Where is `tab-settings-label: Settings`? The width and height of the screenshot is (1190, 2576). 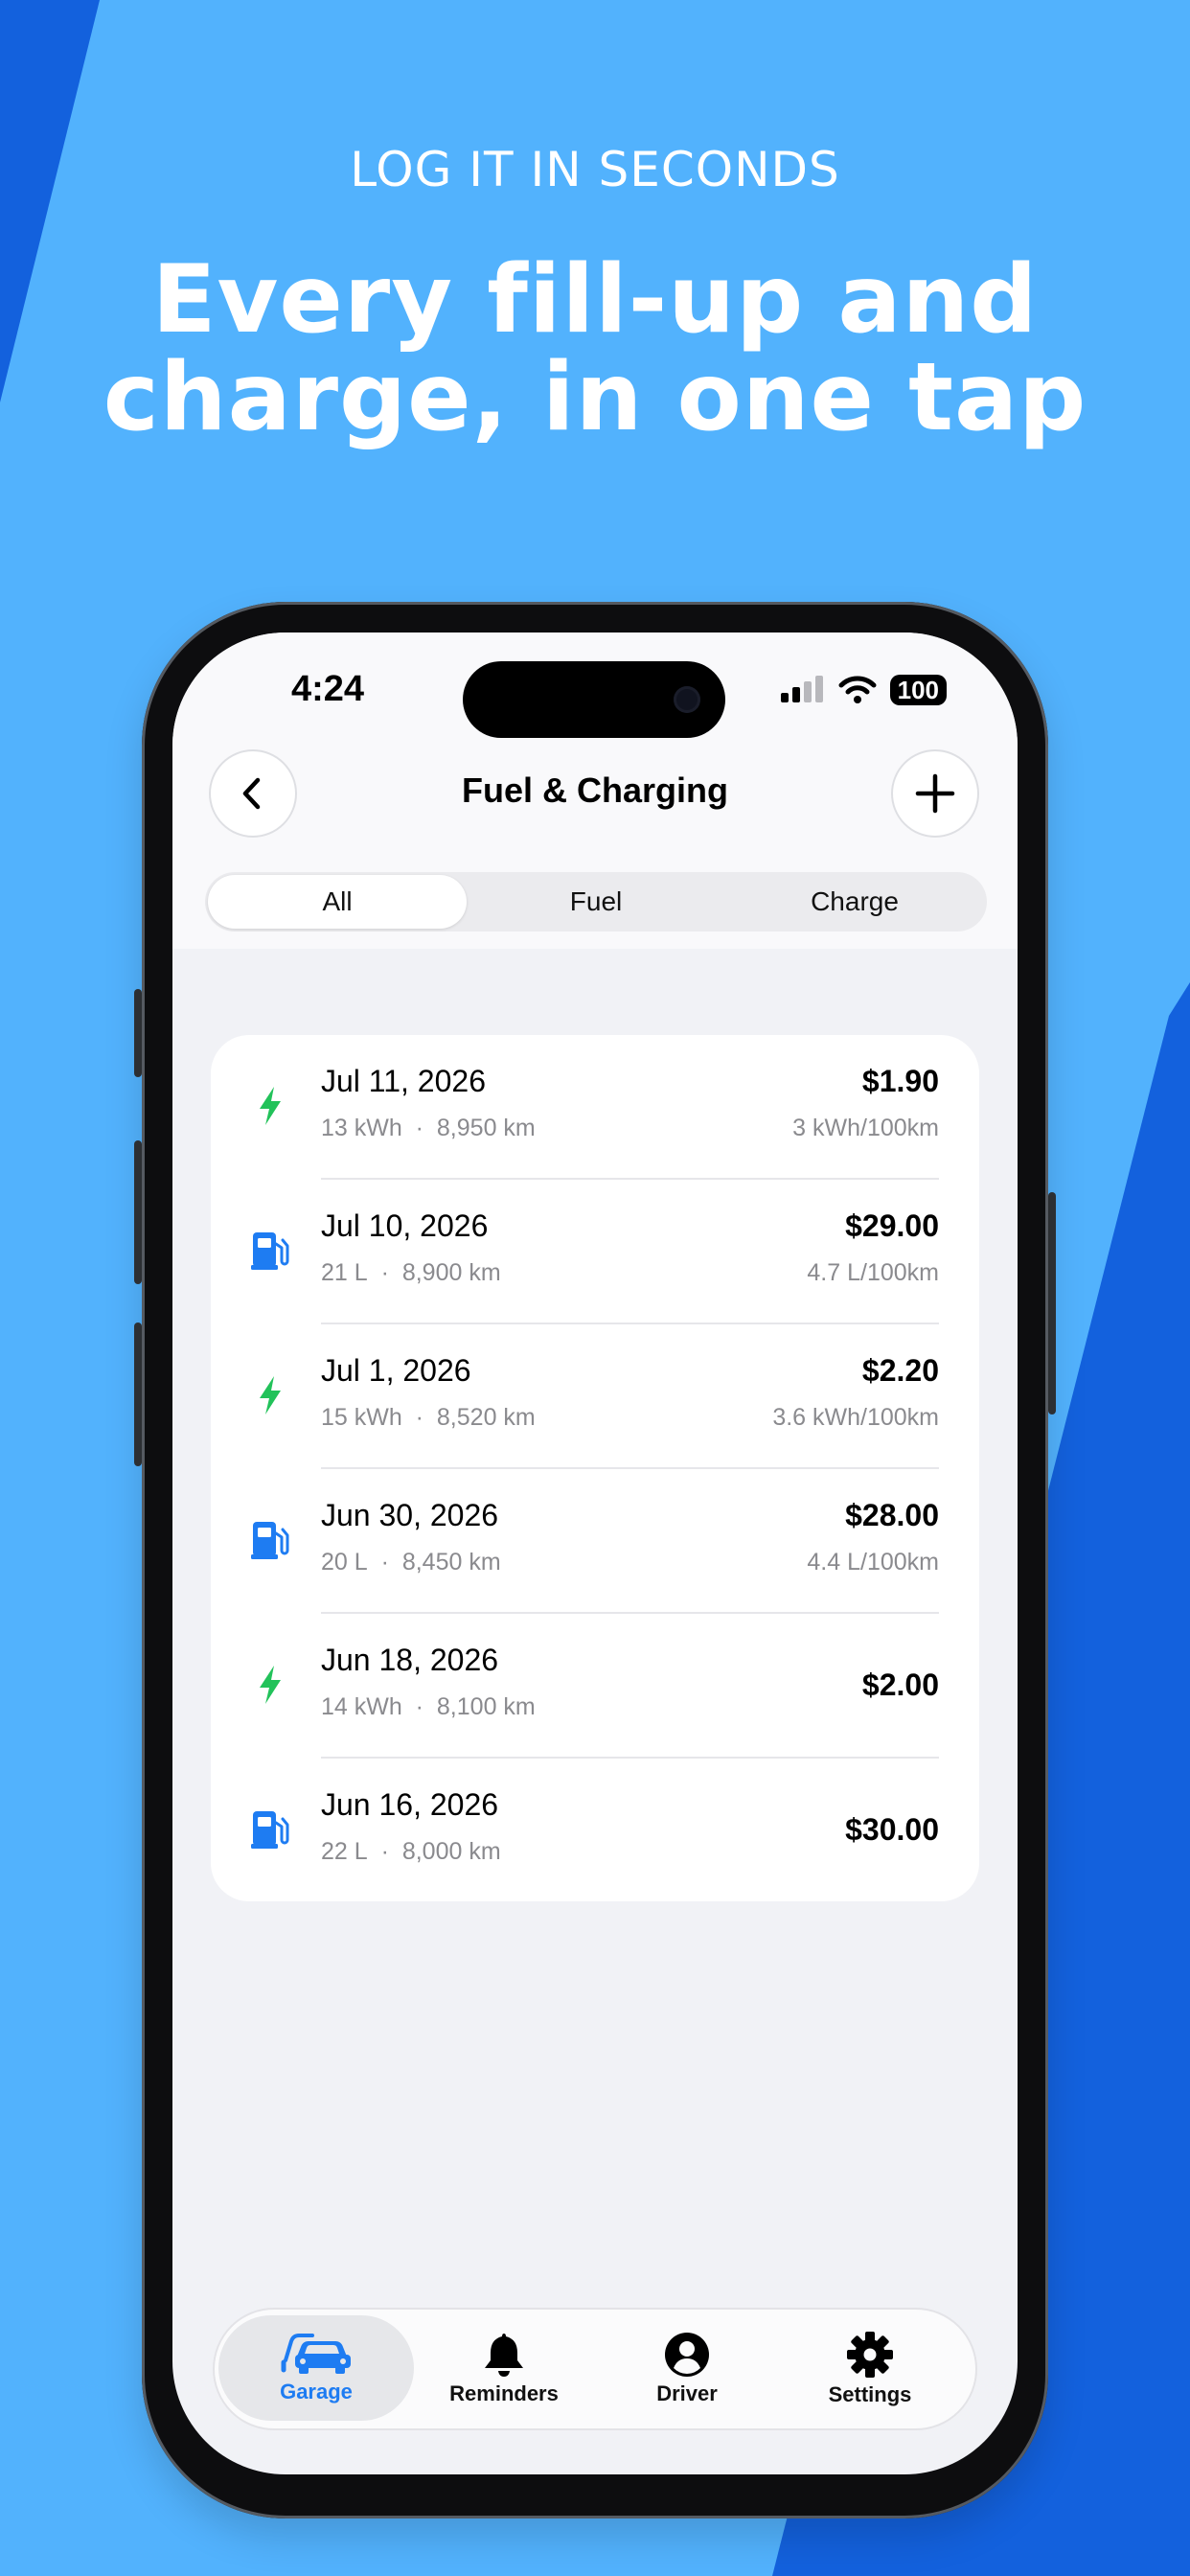 tab-settings-label: Settings is located at coordinates (870, 2394).